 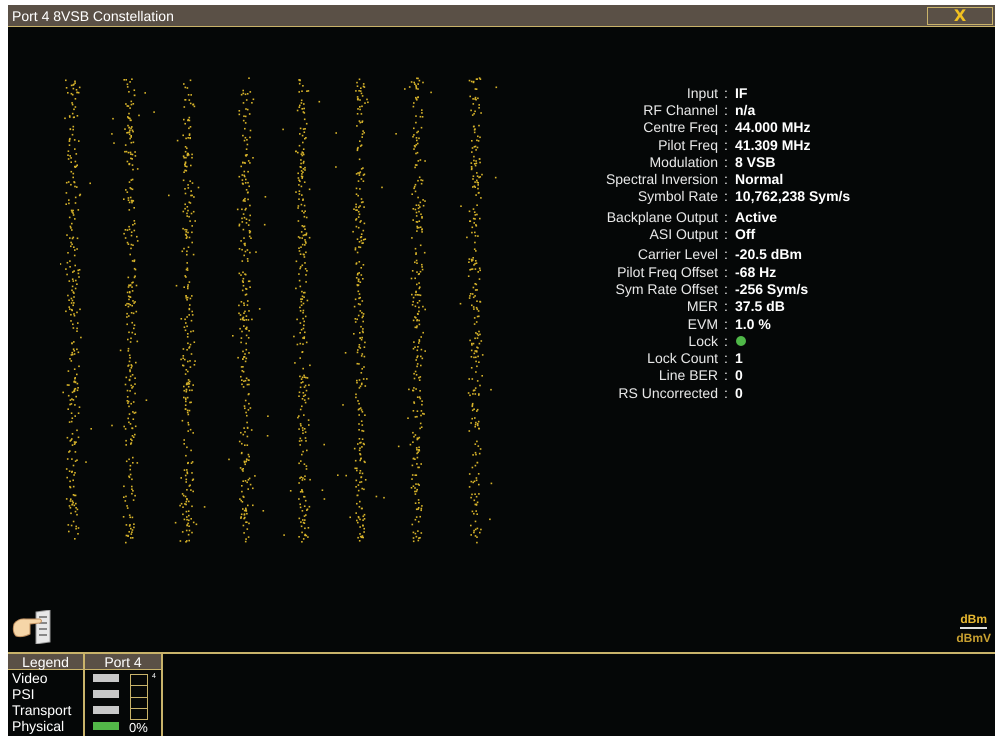 I want to click on field-label: RF Channel, so click(x=680, y=109).